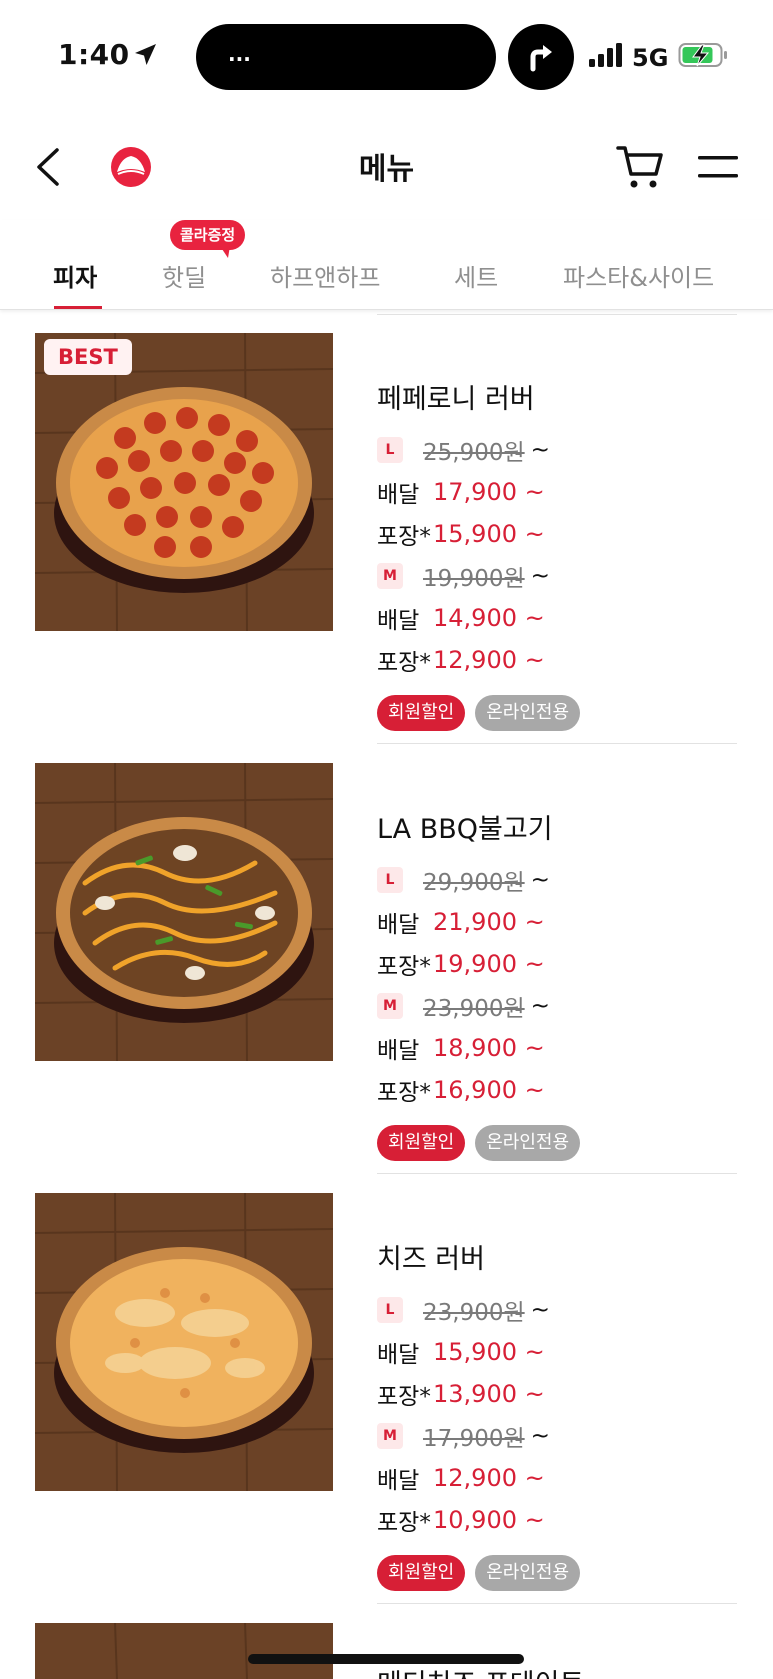  What do you see at coordinates (489, 1478) in the screenshot?
I see `delivery-price: 12,900 ~` at bounding box center [489, 1478].